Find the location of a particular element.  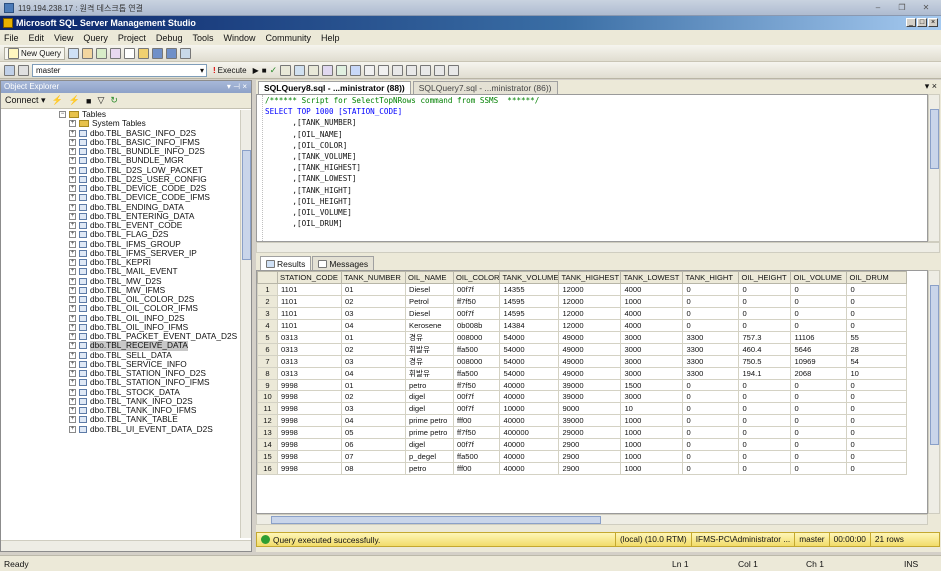

tab-messages: Messages is located at coordinates (343, 263).